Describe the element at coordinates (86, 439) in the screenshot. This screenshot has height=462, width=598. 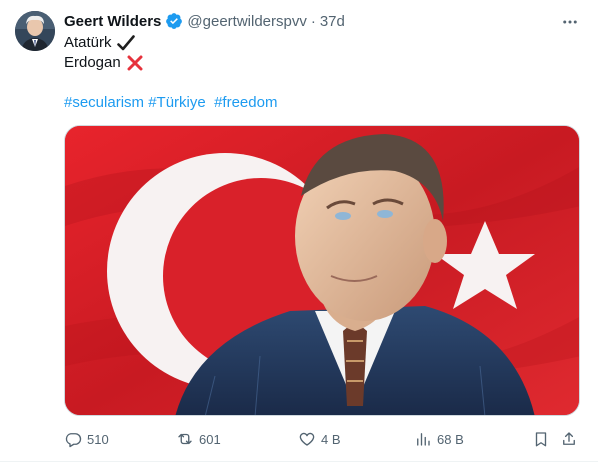
I see `reply-button: 510` at that location.